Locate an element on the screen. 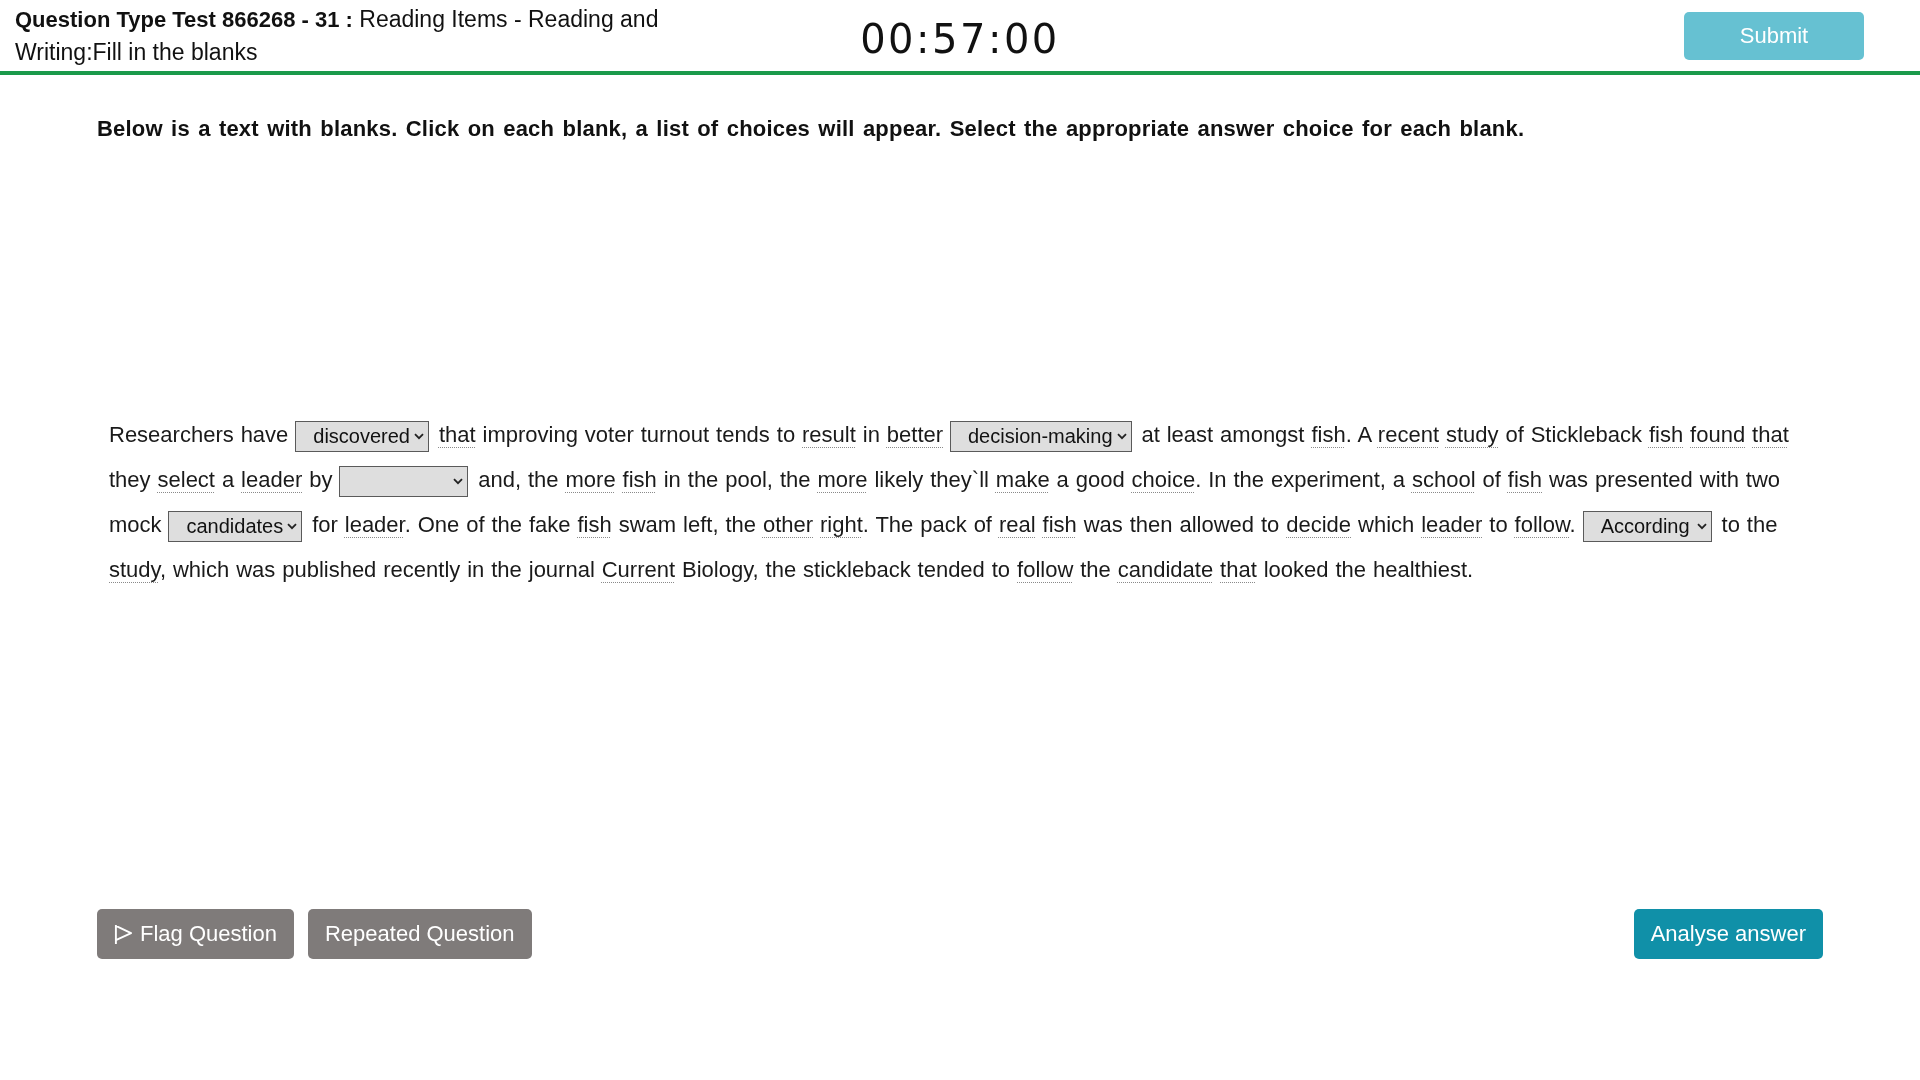 The height and width of the screenshot is (1080, 1920). answer-dropdown: decision-making is located at coordinates (1041, 436).